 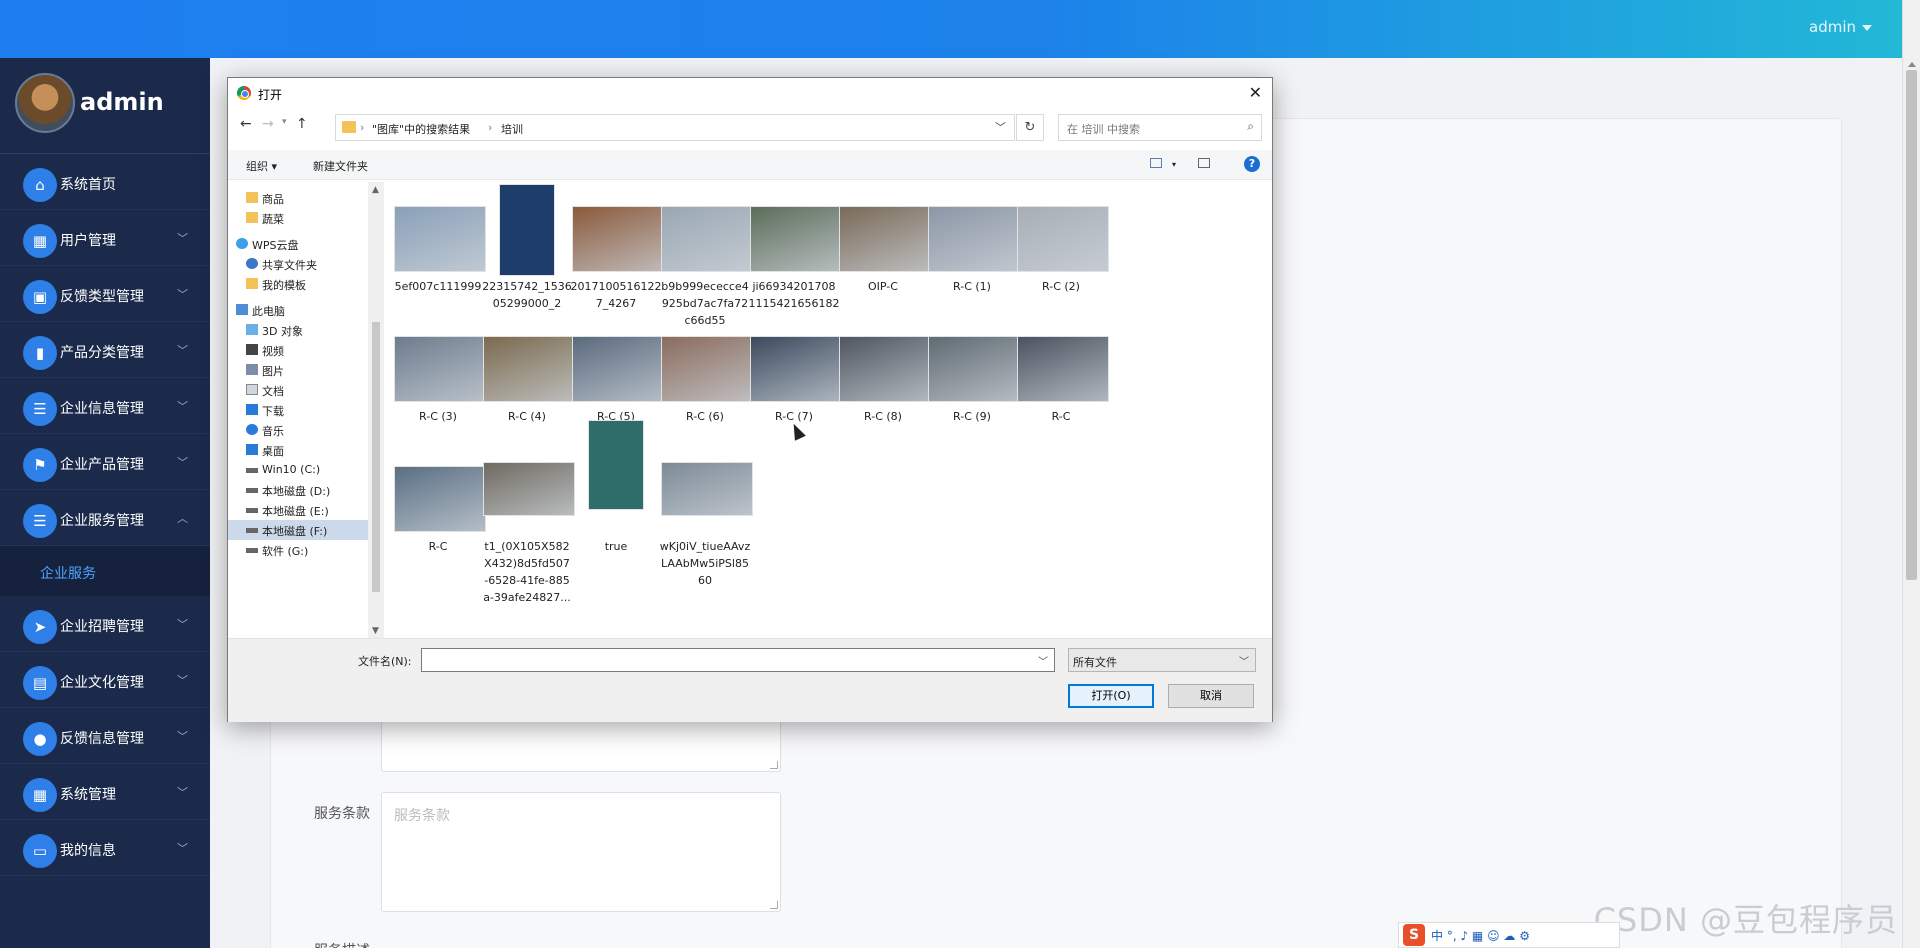 I want to click on tree-item: WPS云盘, so click(x=298, y=244).